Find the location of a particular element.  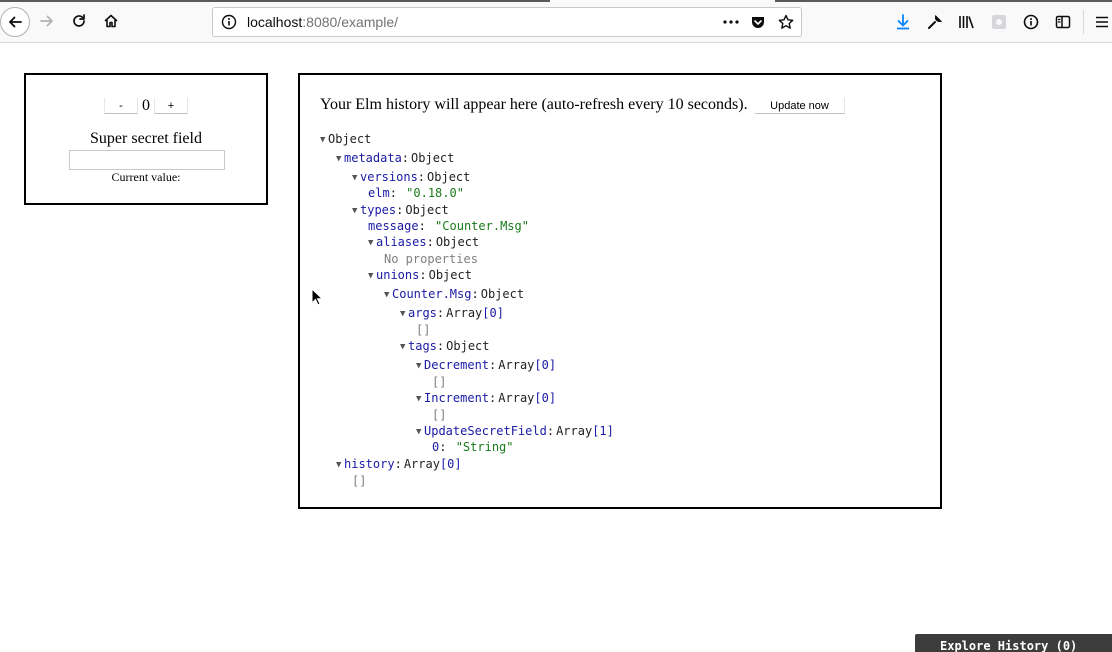

tree-empty-history: [] is located at coordinates (359, 481).